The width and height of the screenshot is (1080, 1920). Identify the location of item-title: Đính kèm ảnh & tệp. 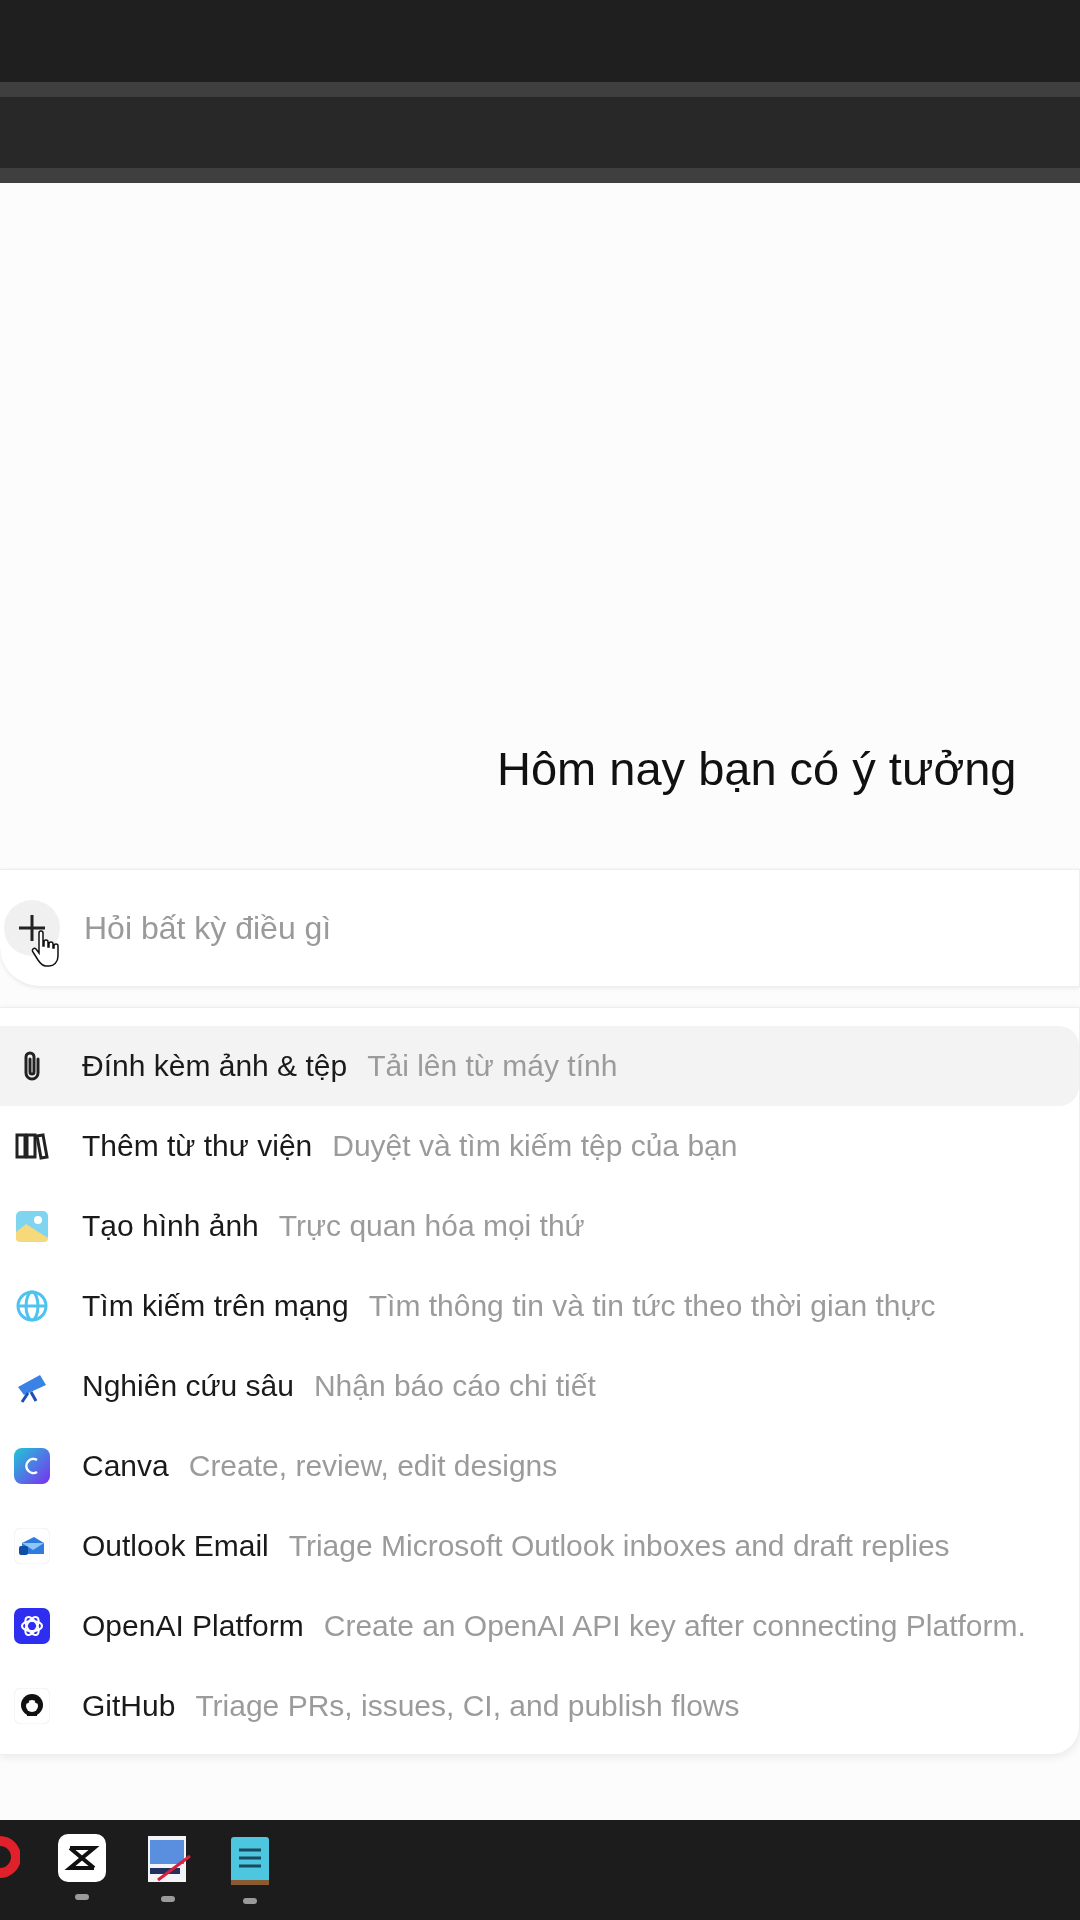
(215, 1066).